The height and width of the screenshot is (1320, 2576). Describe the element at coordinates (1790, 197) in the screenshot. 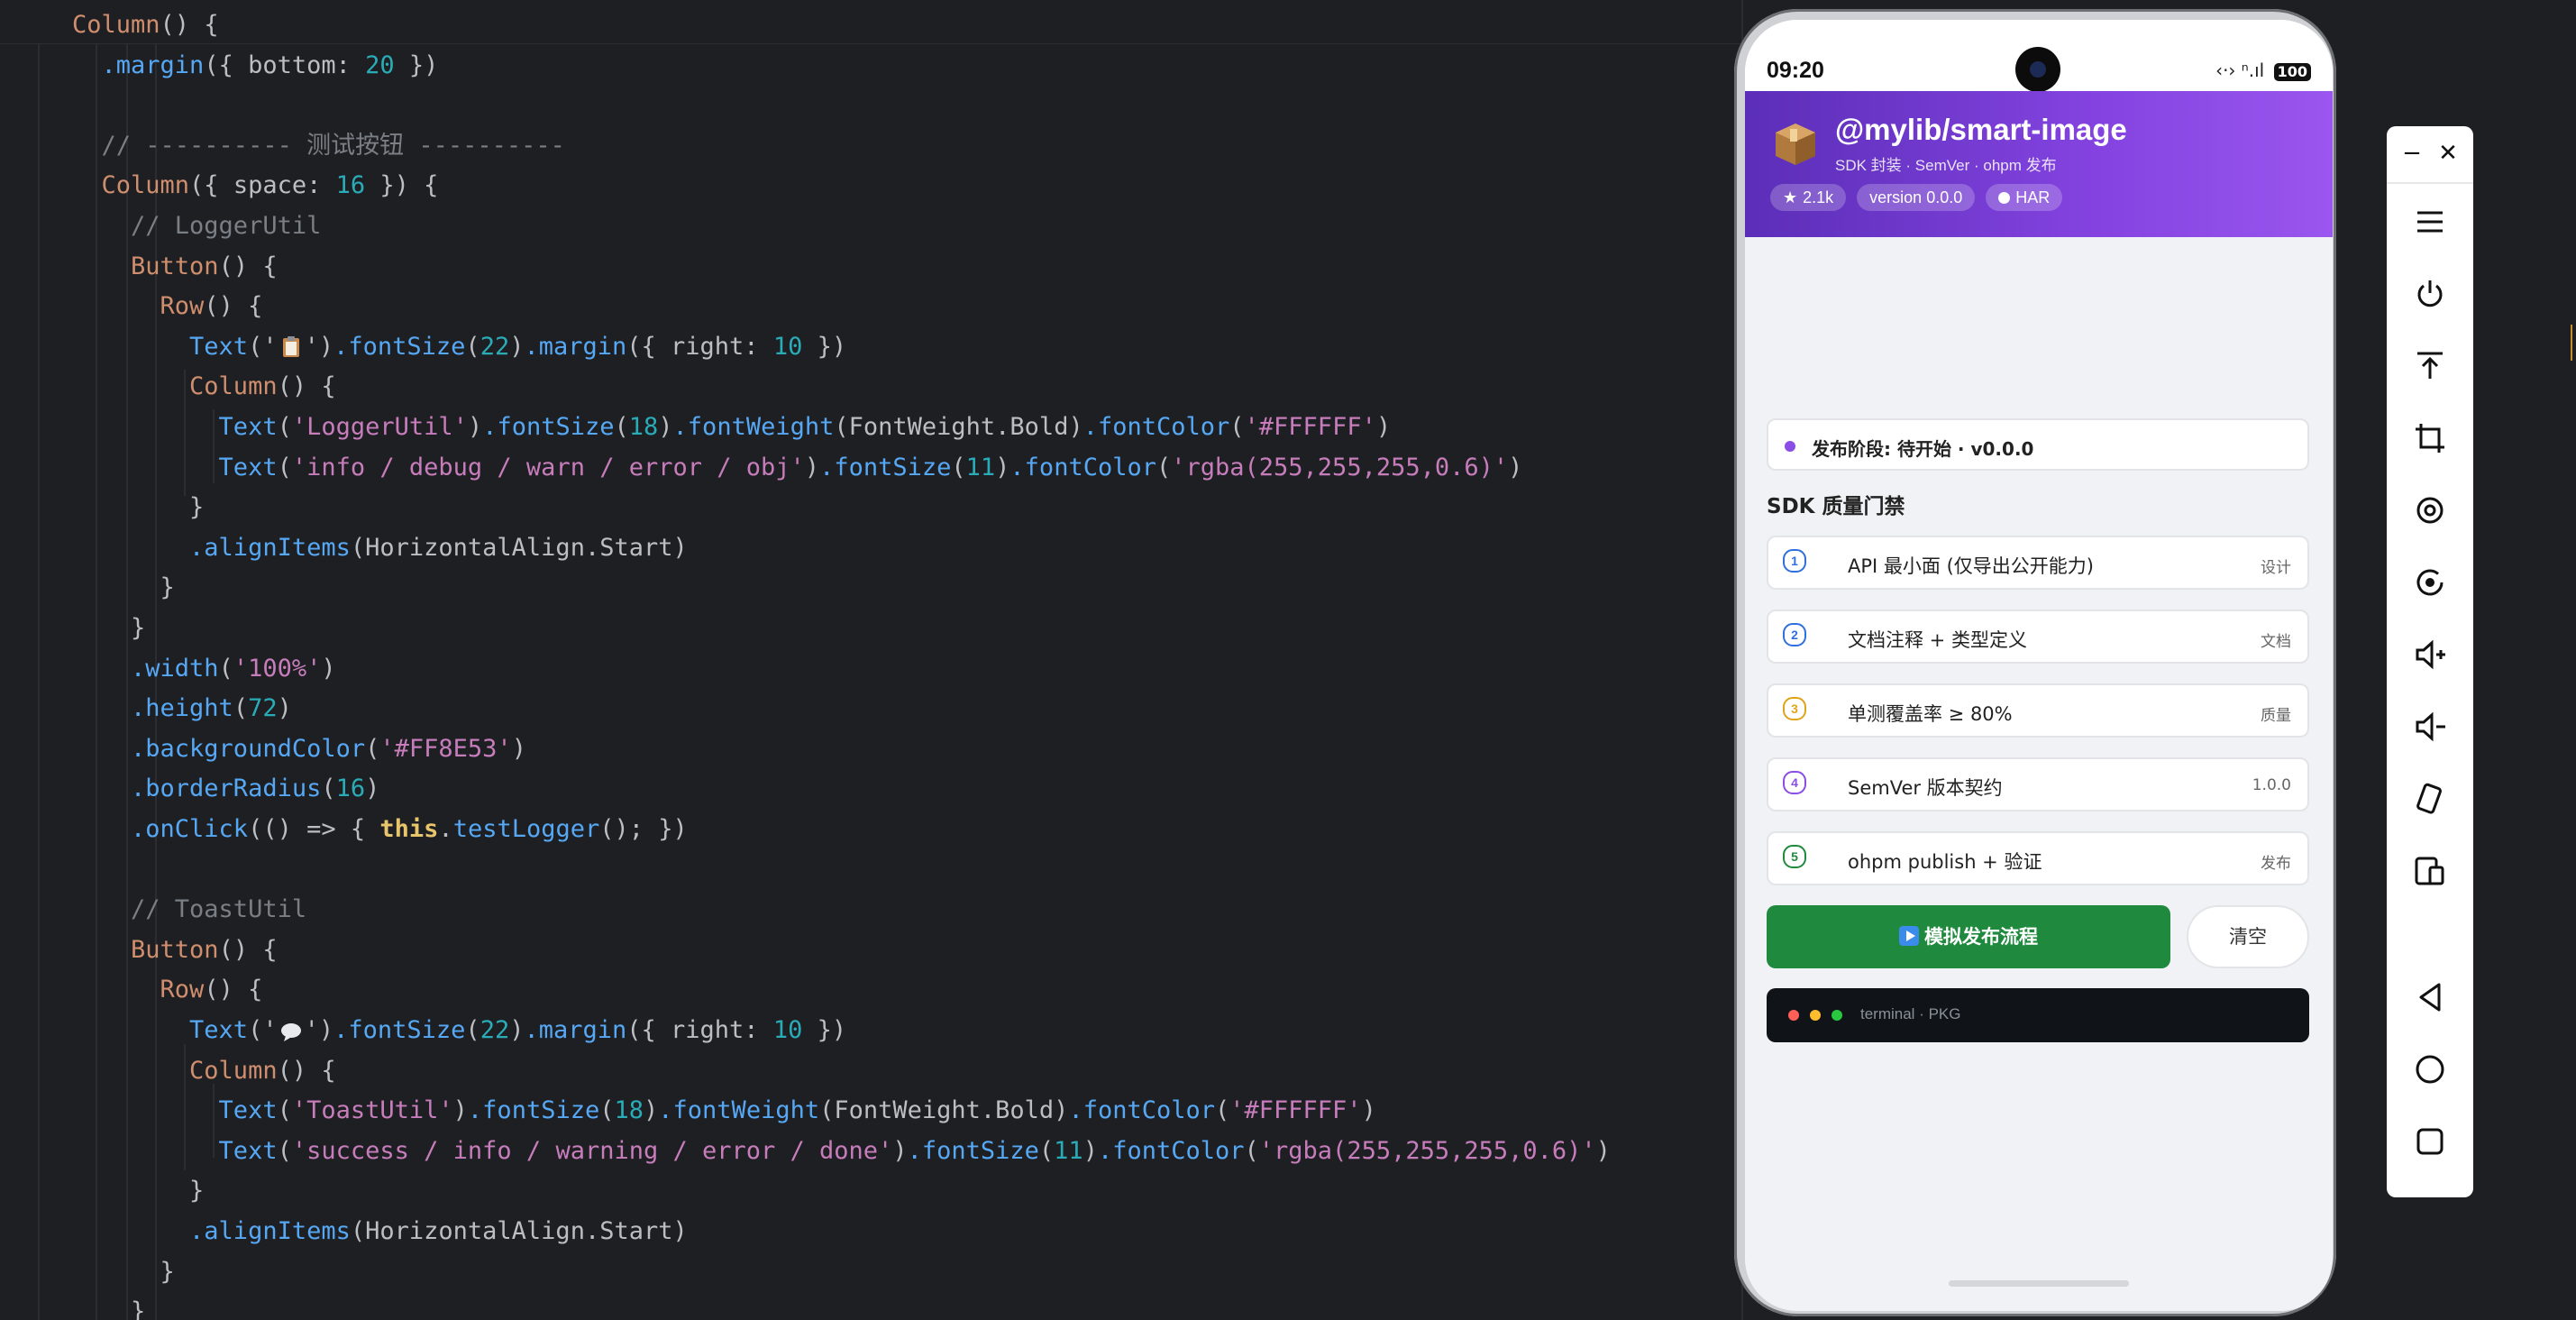

I see `star-icon: ★` at that location.